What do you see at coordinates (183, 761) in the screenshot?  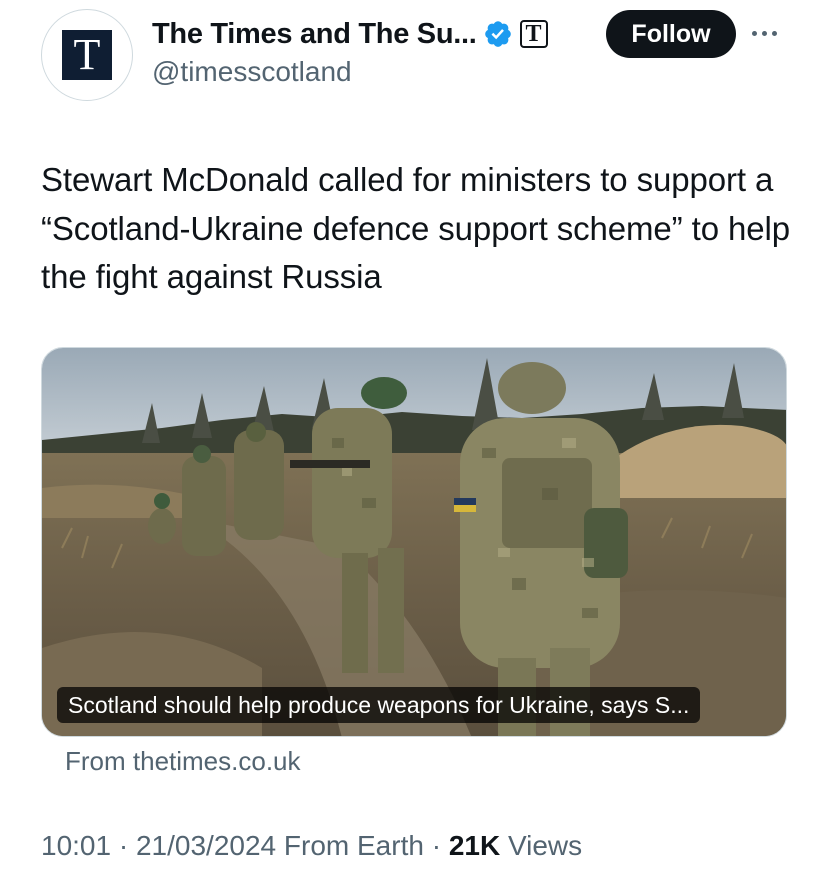 I see `card-source: From thetimes.co.uk` at bounding box center [183, 761].